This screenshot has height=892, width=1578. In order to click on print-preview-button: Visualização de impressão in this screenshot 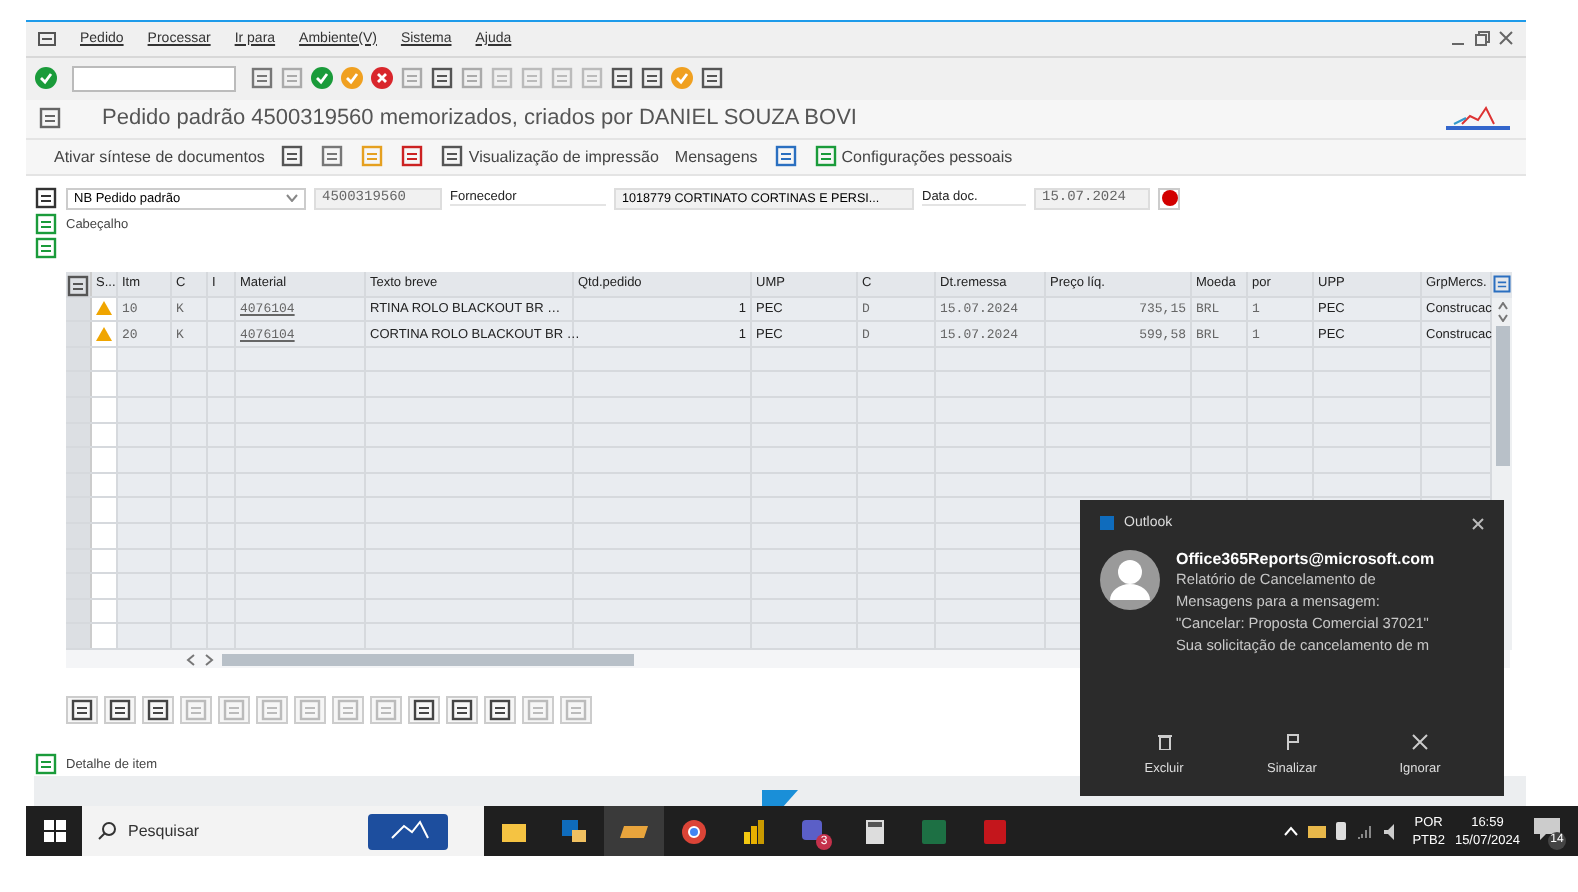, I will do `click(549, 156)`.